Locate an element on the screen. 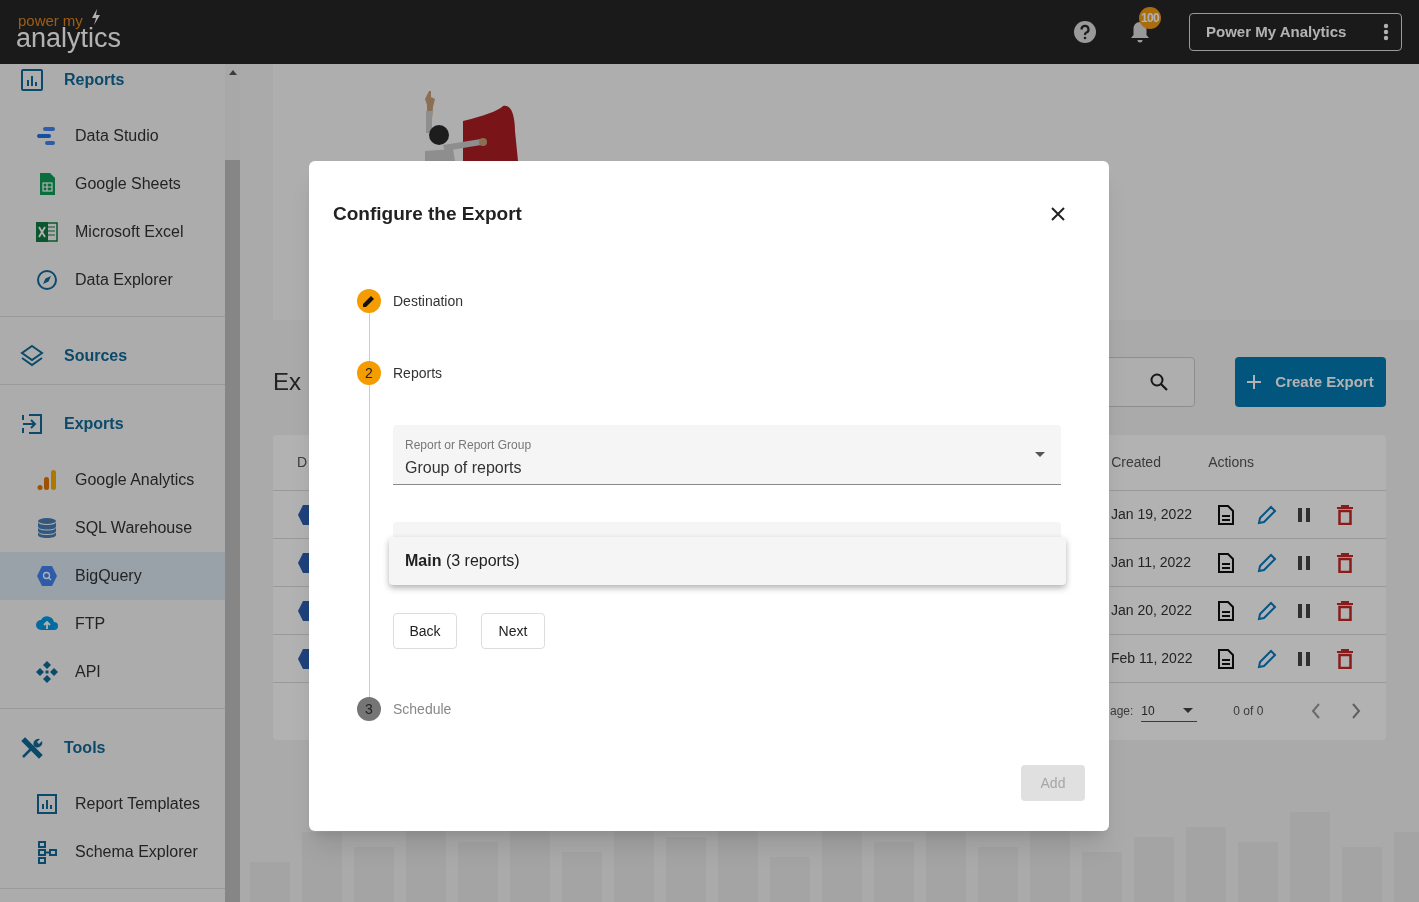 The width and height of the screenshot is (1419, 902). column-header: D is located at coordinates (302, 462).